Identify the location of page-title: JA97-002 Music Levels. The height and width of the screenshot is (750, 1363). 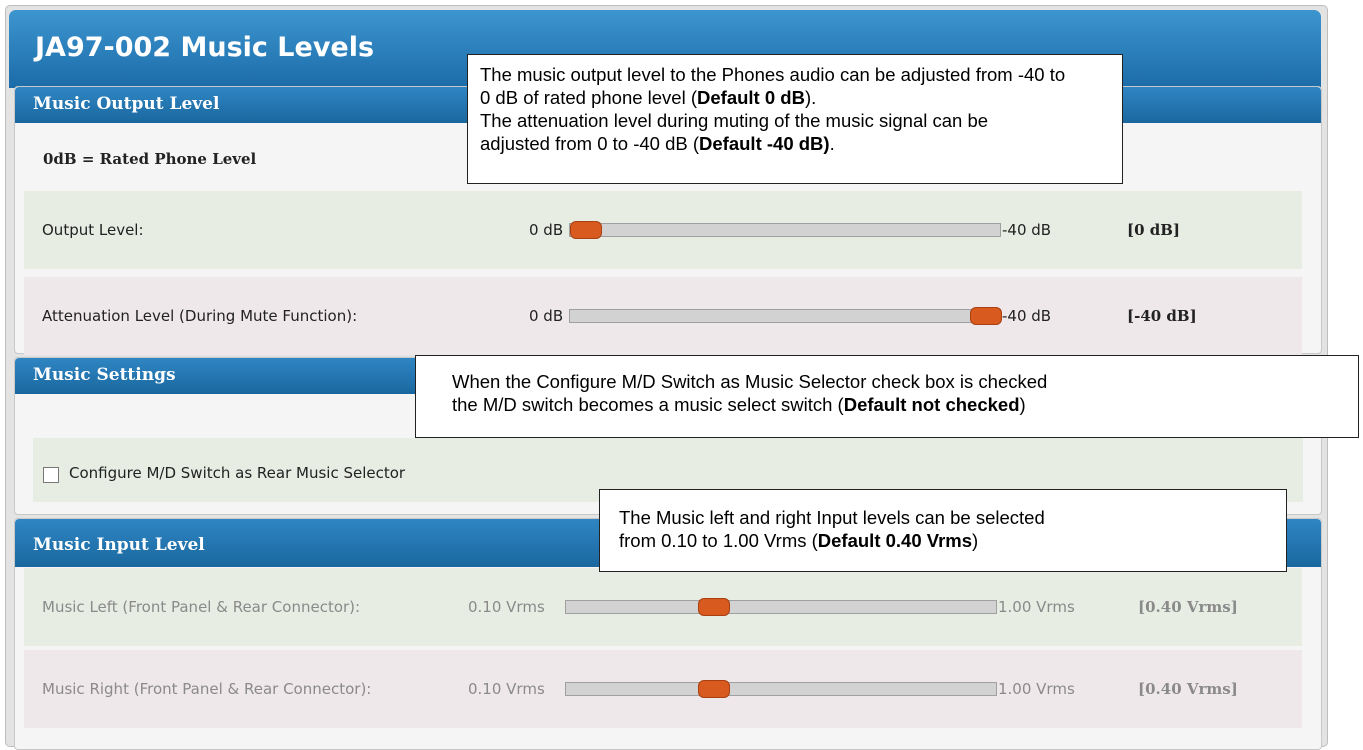
(205, 47).